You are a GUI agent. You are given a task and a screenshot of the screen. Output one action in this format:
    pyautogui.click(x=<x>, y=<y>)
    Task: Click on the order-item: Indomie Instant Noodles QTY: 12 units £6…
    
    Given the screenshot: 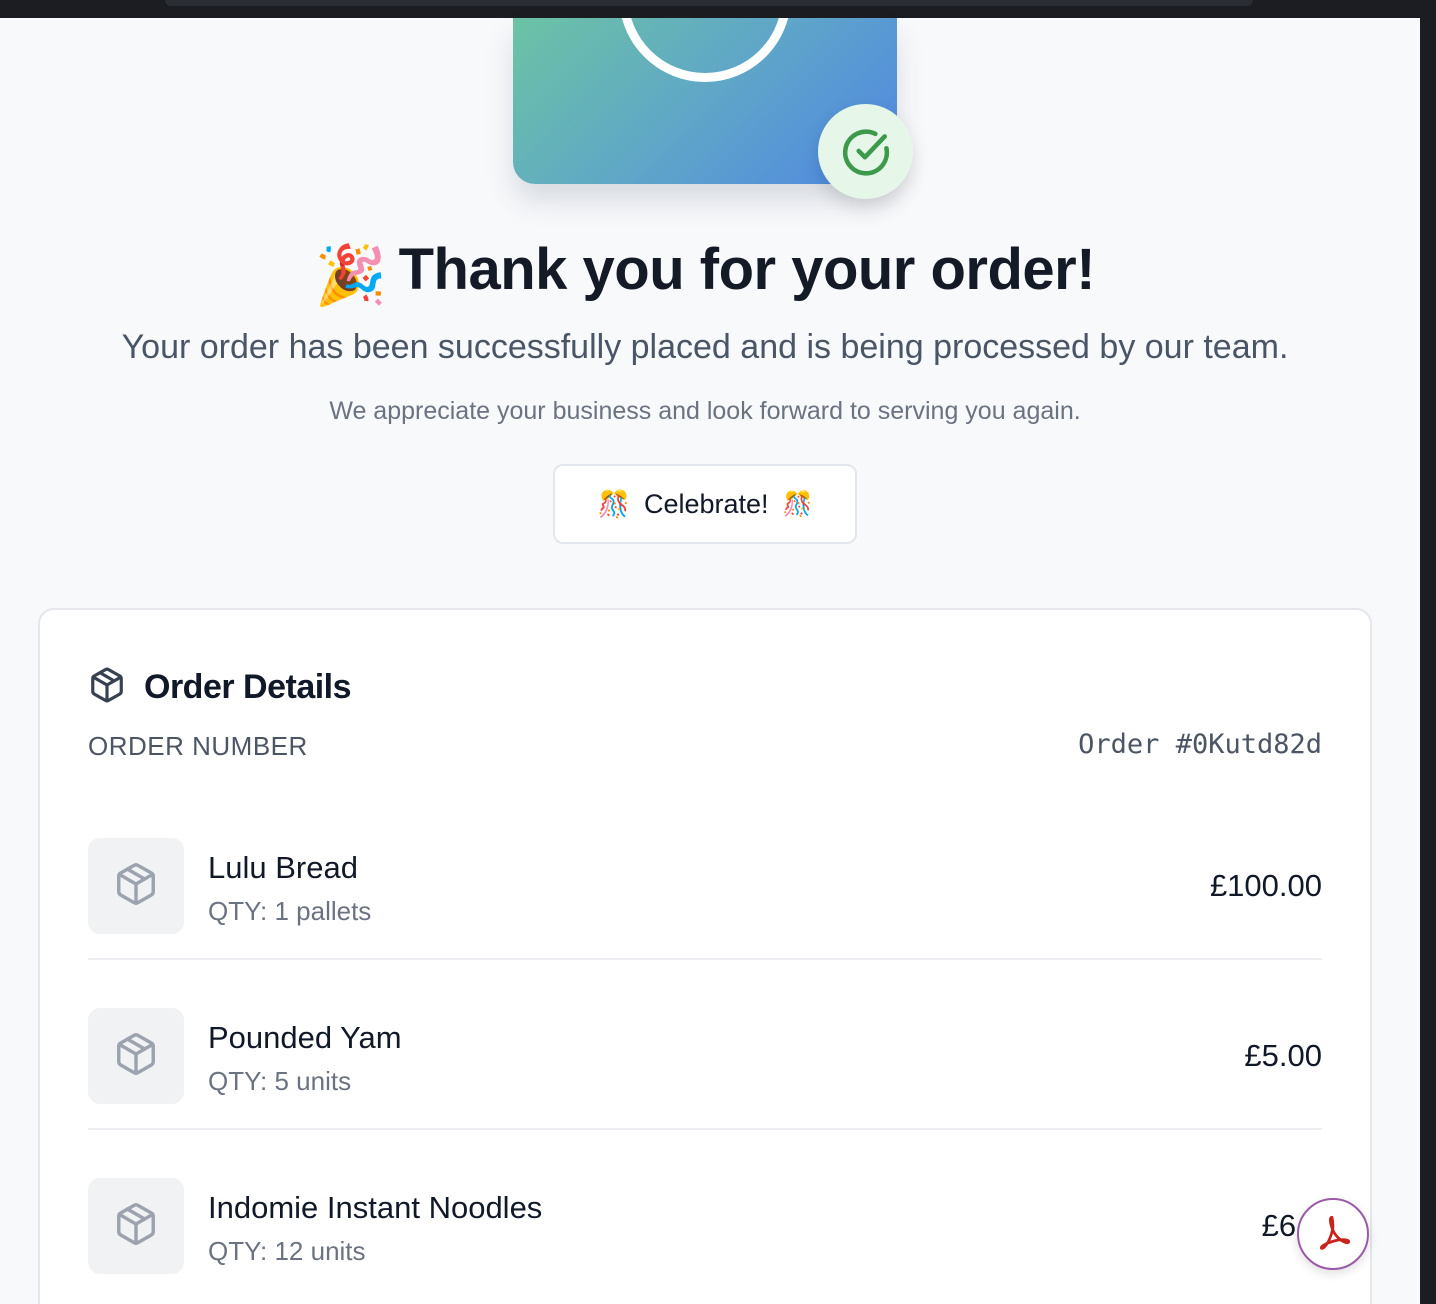 What is the action you would take?
    pyautogui.click(x=705, y=1226)
    